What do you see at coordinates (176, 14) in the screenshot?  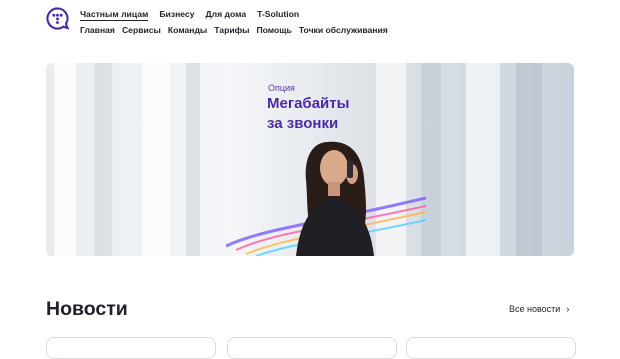 I see `nav-business: Бизнесу` at bounding box center [176, 14].